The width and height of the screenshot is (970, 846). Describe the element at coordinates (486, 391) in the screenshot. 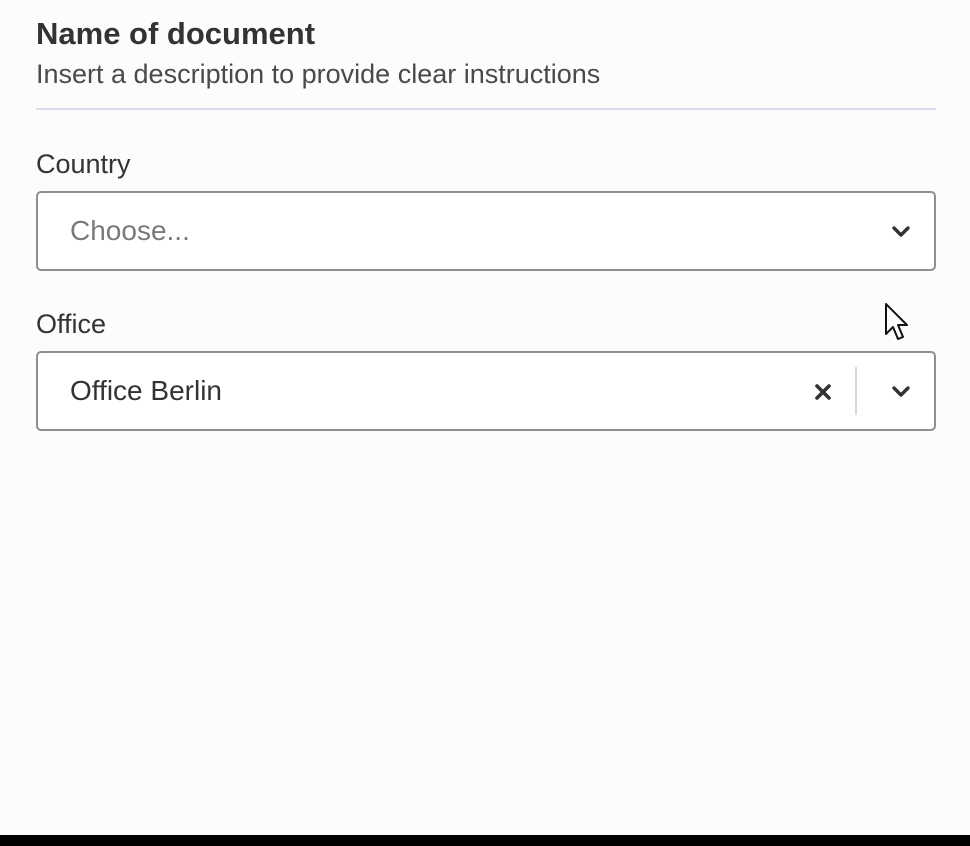

I see `office-select: Office Berlin` at that location.